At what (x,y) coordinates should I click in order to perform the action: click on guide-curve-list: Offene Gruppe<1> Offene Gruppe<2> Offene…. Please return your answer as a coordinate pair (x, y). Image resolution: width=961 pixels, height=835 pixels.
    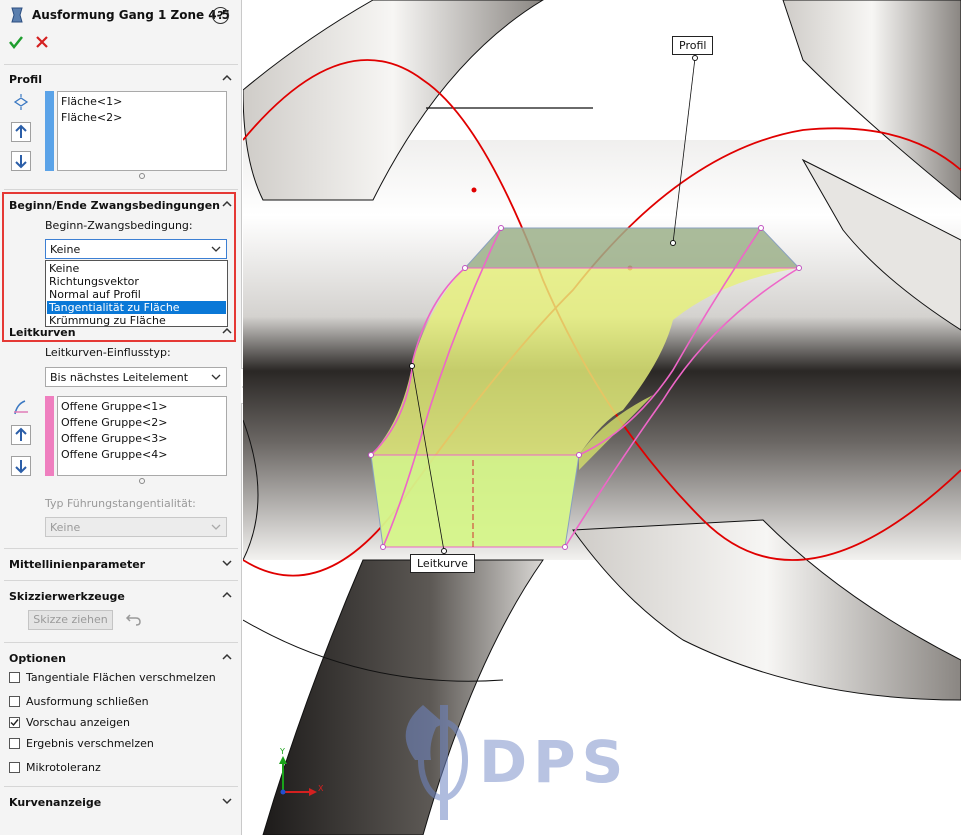
    Looking at the image, I should click on (142, 436).